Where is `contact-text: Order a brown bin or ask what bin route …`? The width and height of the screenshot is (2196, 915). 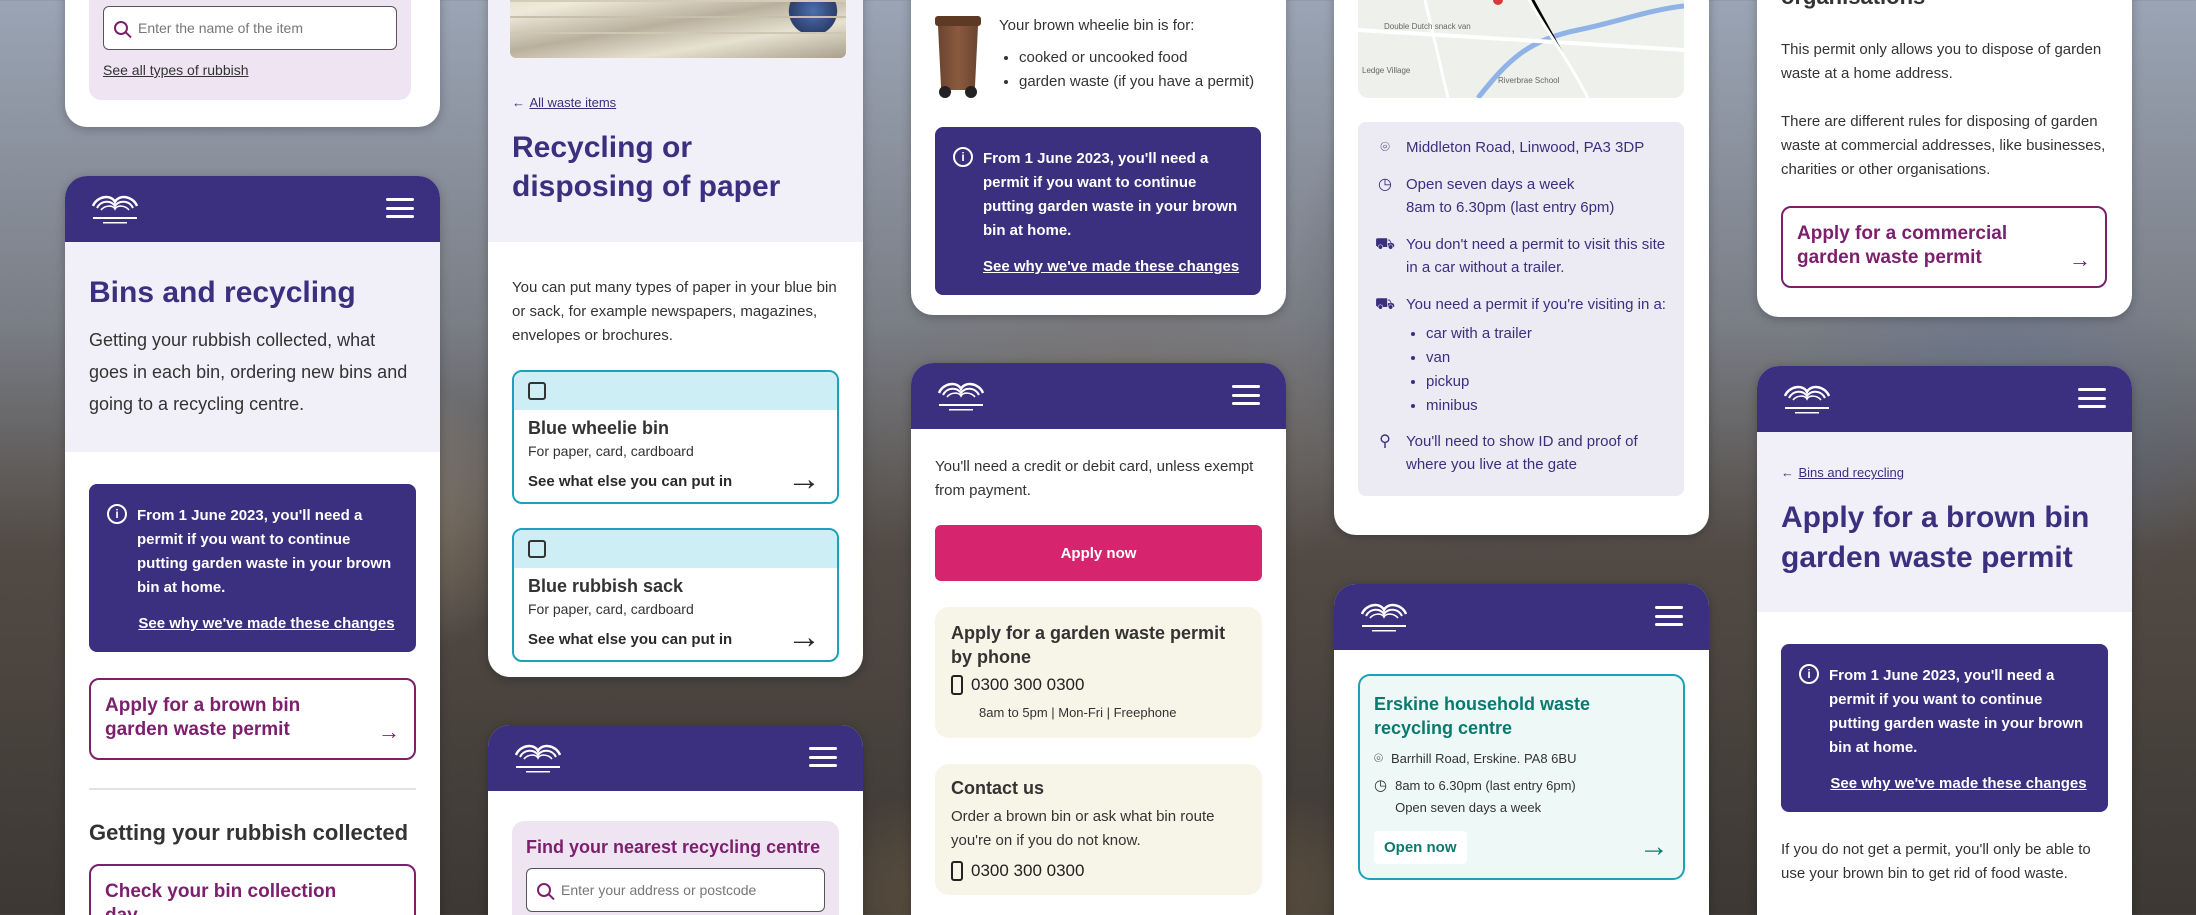
contact-text: Order a brown bin or ask what bin route … is located at coordinates (1083, 828).